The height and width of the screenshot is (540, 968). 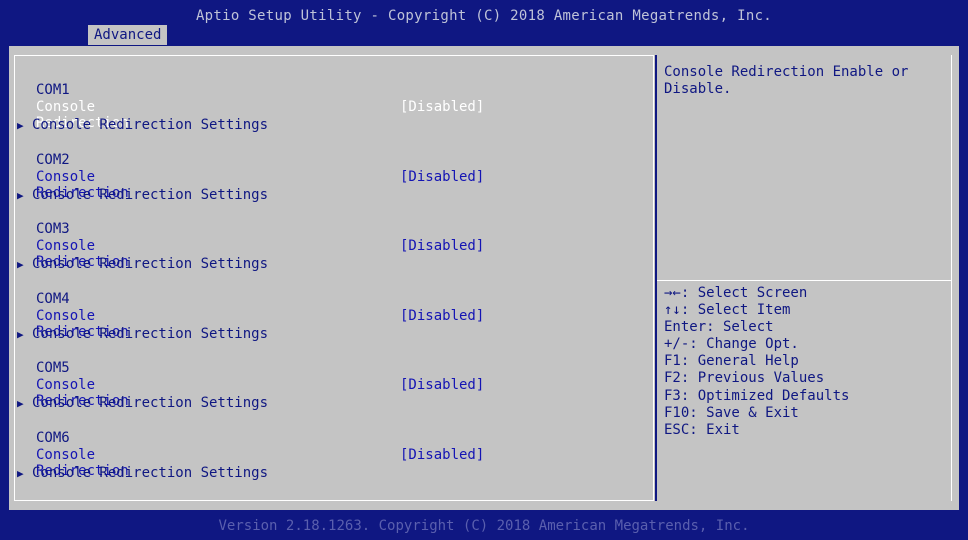 What do you see at coordinates (731, 412) in the screenshot?
I see `key-help-line: F10: Save & Exit` at bounding box center [731, 412].